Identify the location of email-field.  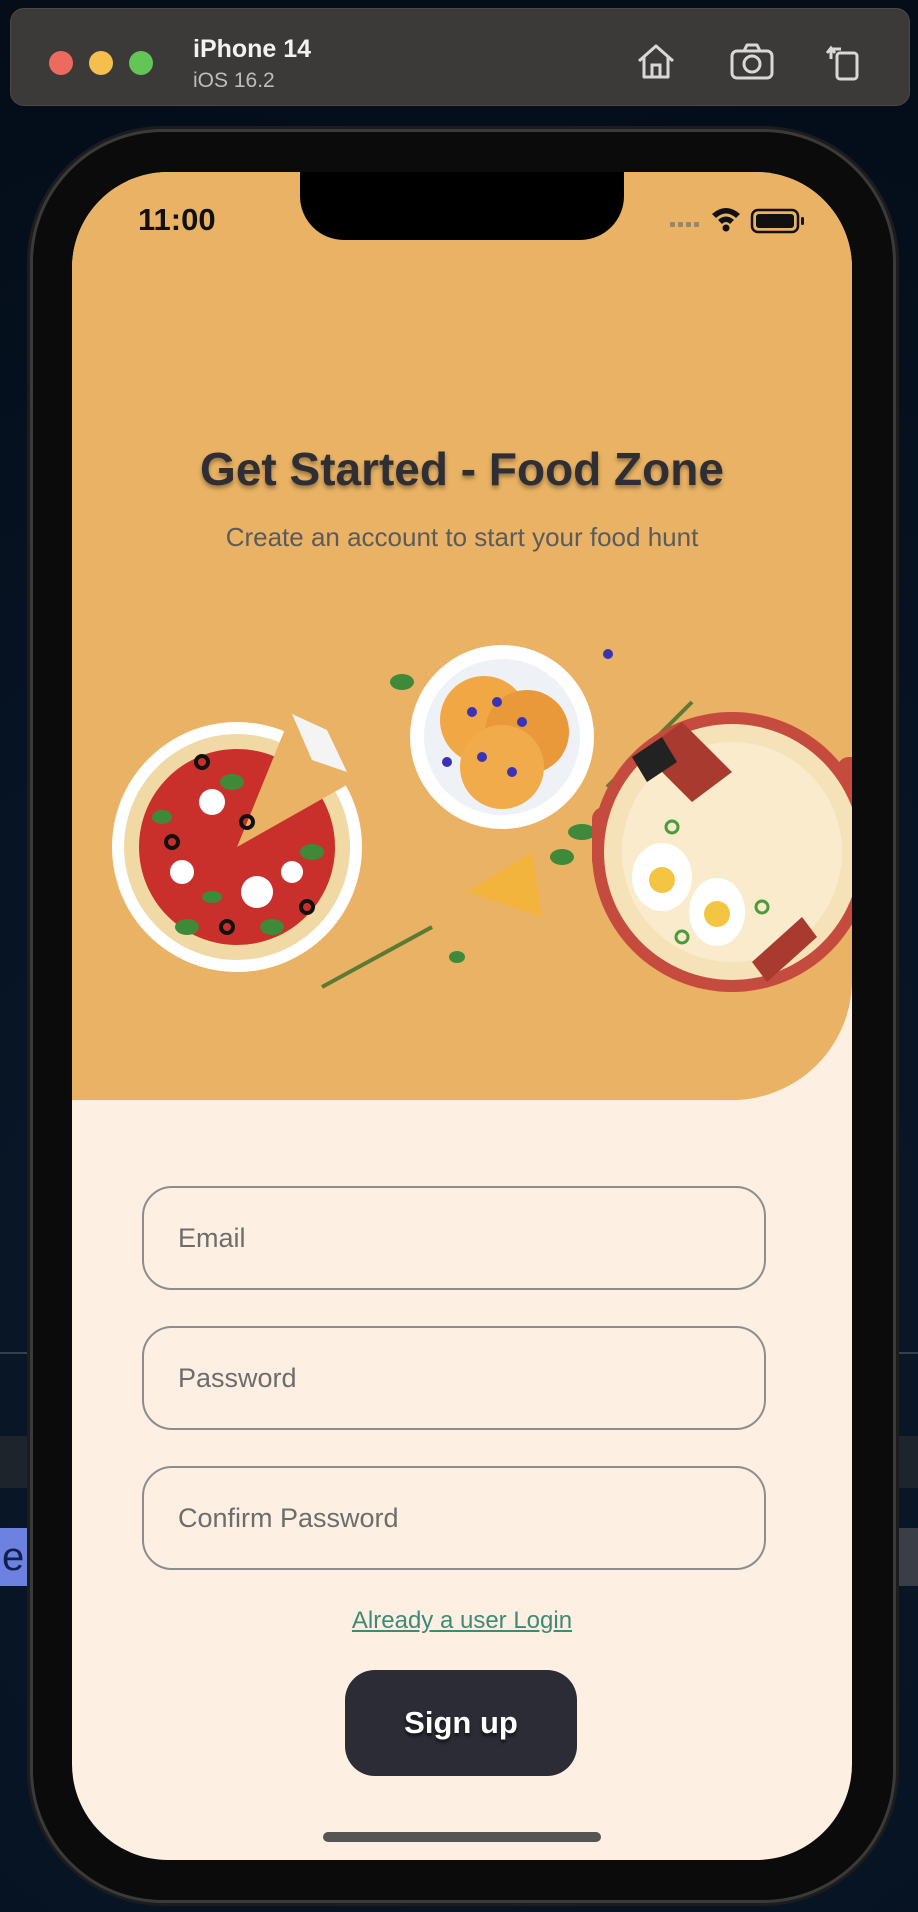
(454, 1238).